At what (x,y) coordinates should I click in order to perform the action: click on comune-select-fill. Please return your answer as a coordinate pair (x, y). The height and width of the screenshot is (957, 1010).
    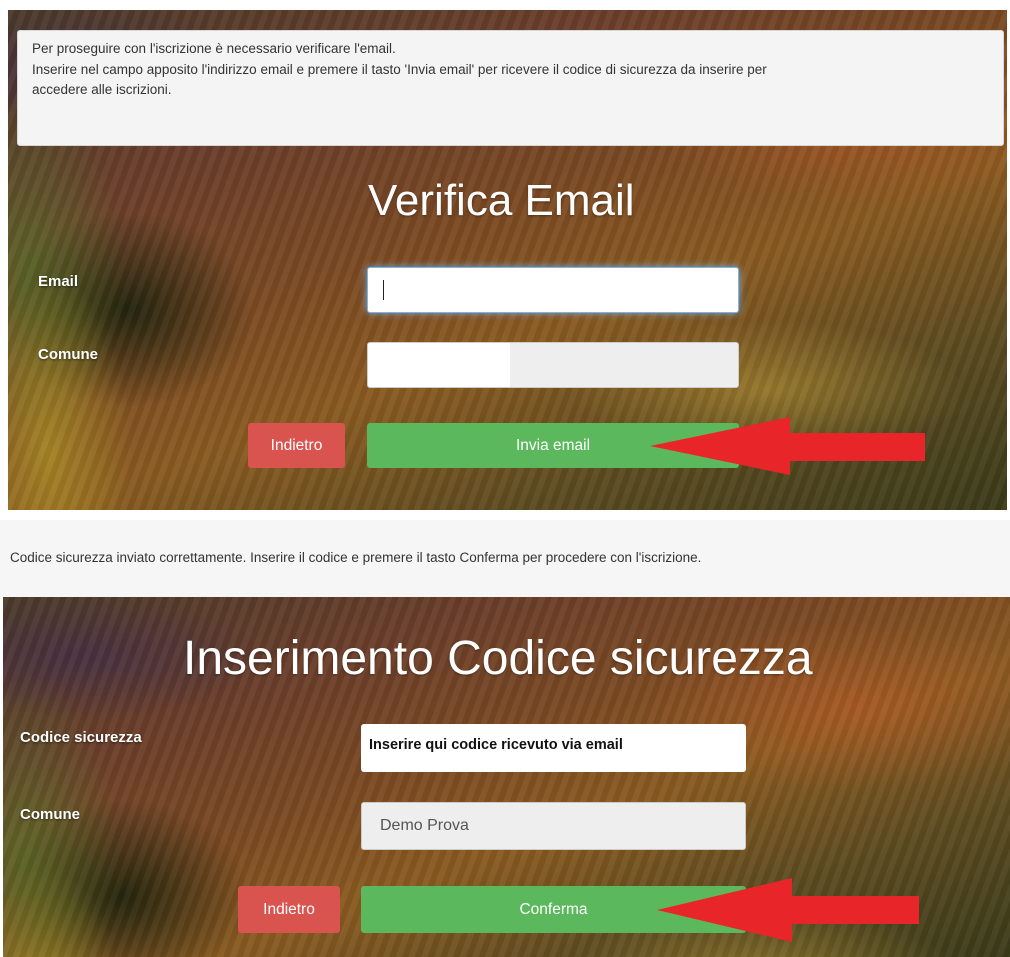
    Looking at the image, I should click on (439, 365).